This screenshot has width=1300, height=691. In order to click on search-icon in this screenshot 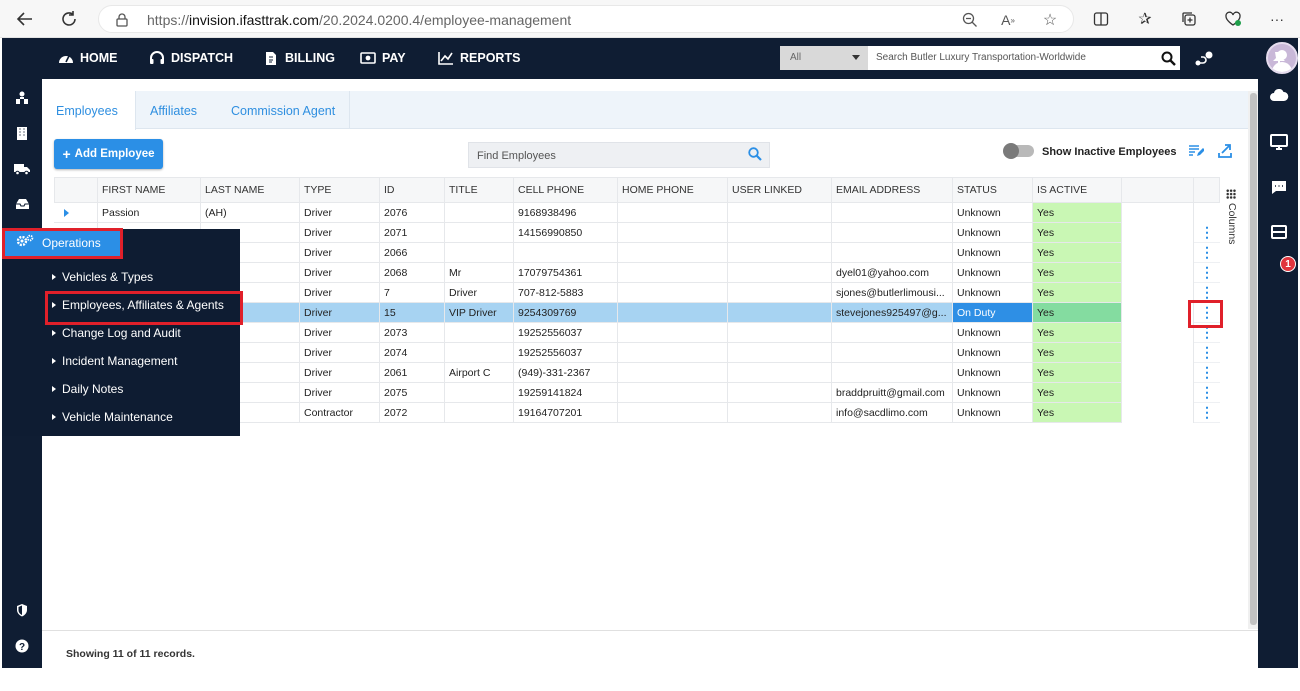, I will do `click(1168, 60)`.